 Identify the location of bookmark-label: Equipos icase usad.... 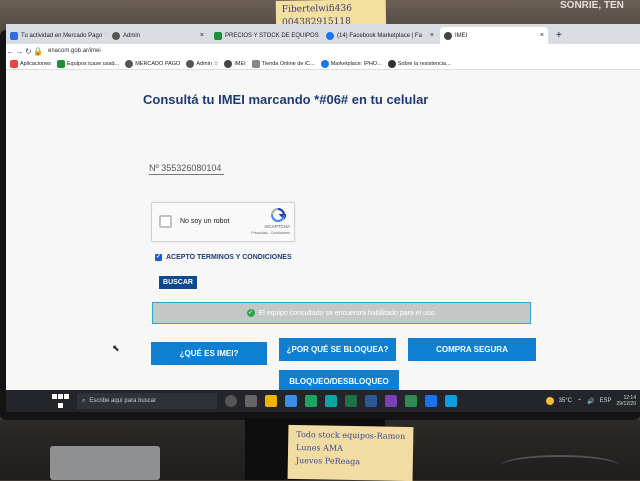
(93, 63).